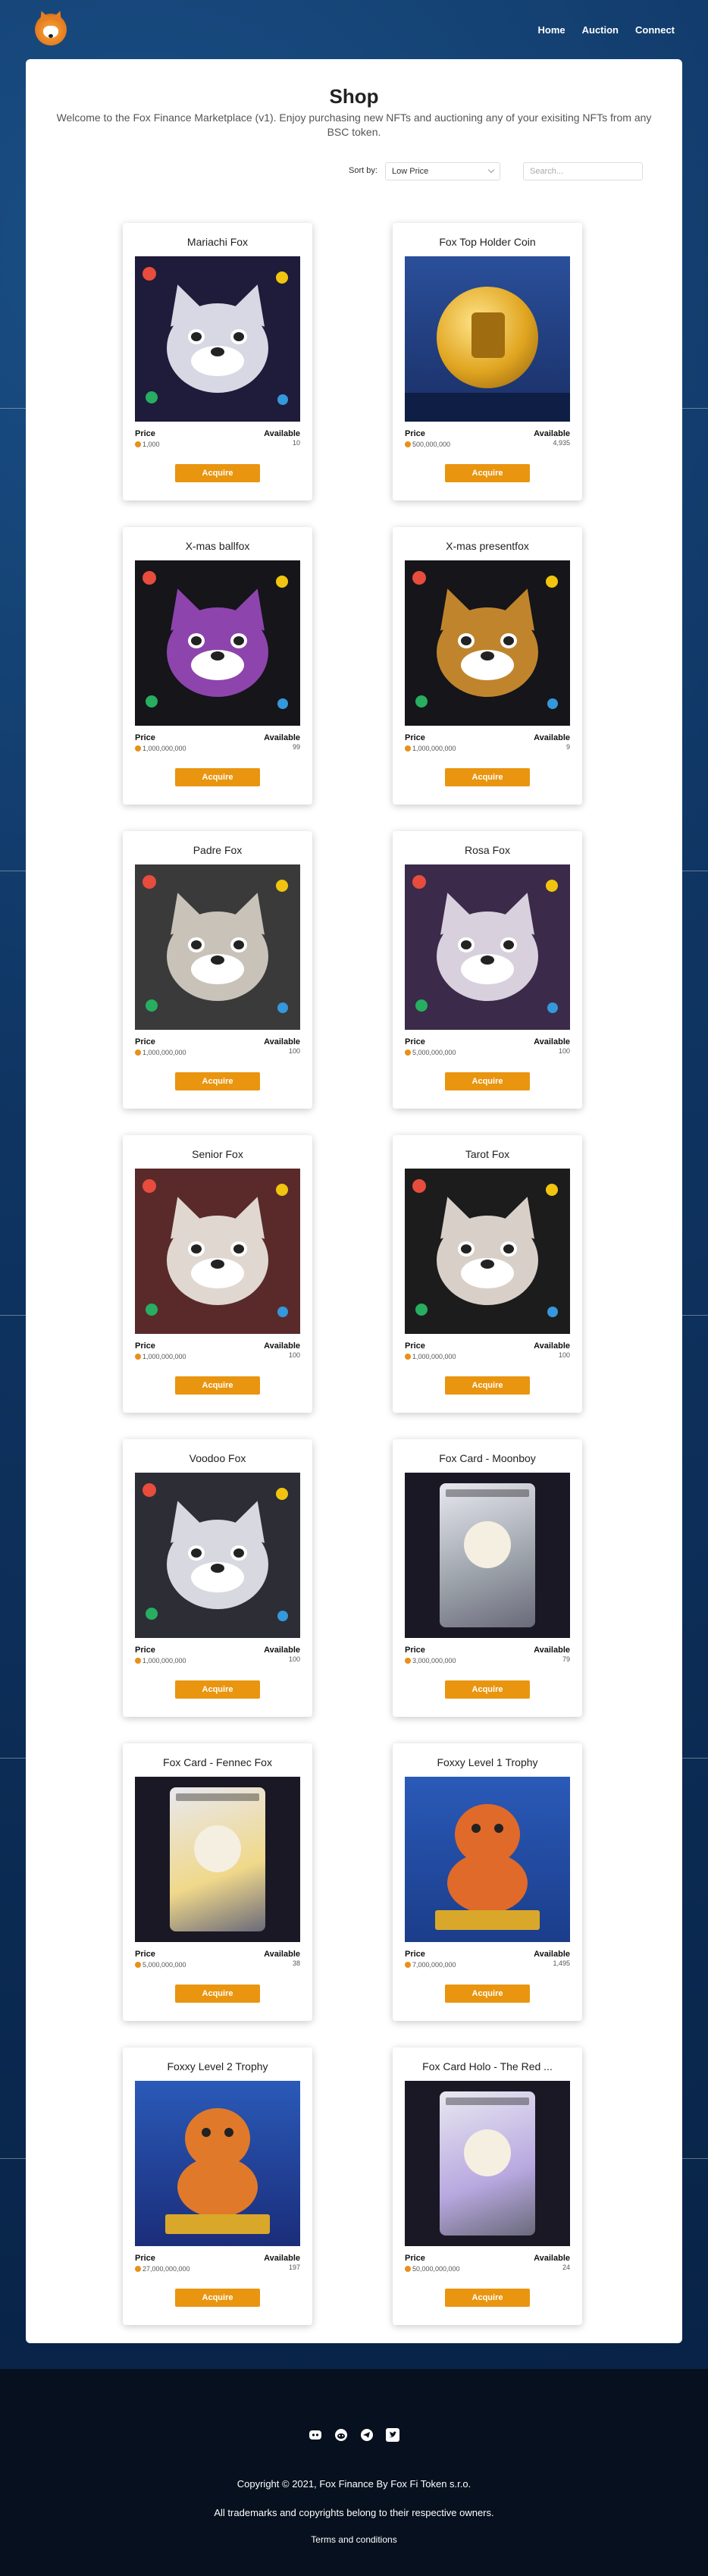  I want to click on product-name: X-mas ballfox, so click(217, 546).